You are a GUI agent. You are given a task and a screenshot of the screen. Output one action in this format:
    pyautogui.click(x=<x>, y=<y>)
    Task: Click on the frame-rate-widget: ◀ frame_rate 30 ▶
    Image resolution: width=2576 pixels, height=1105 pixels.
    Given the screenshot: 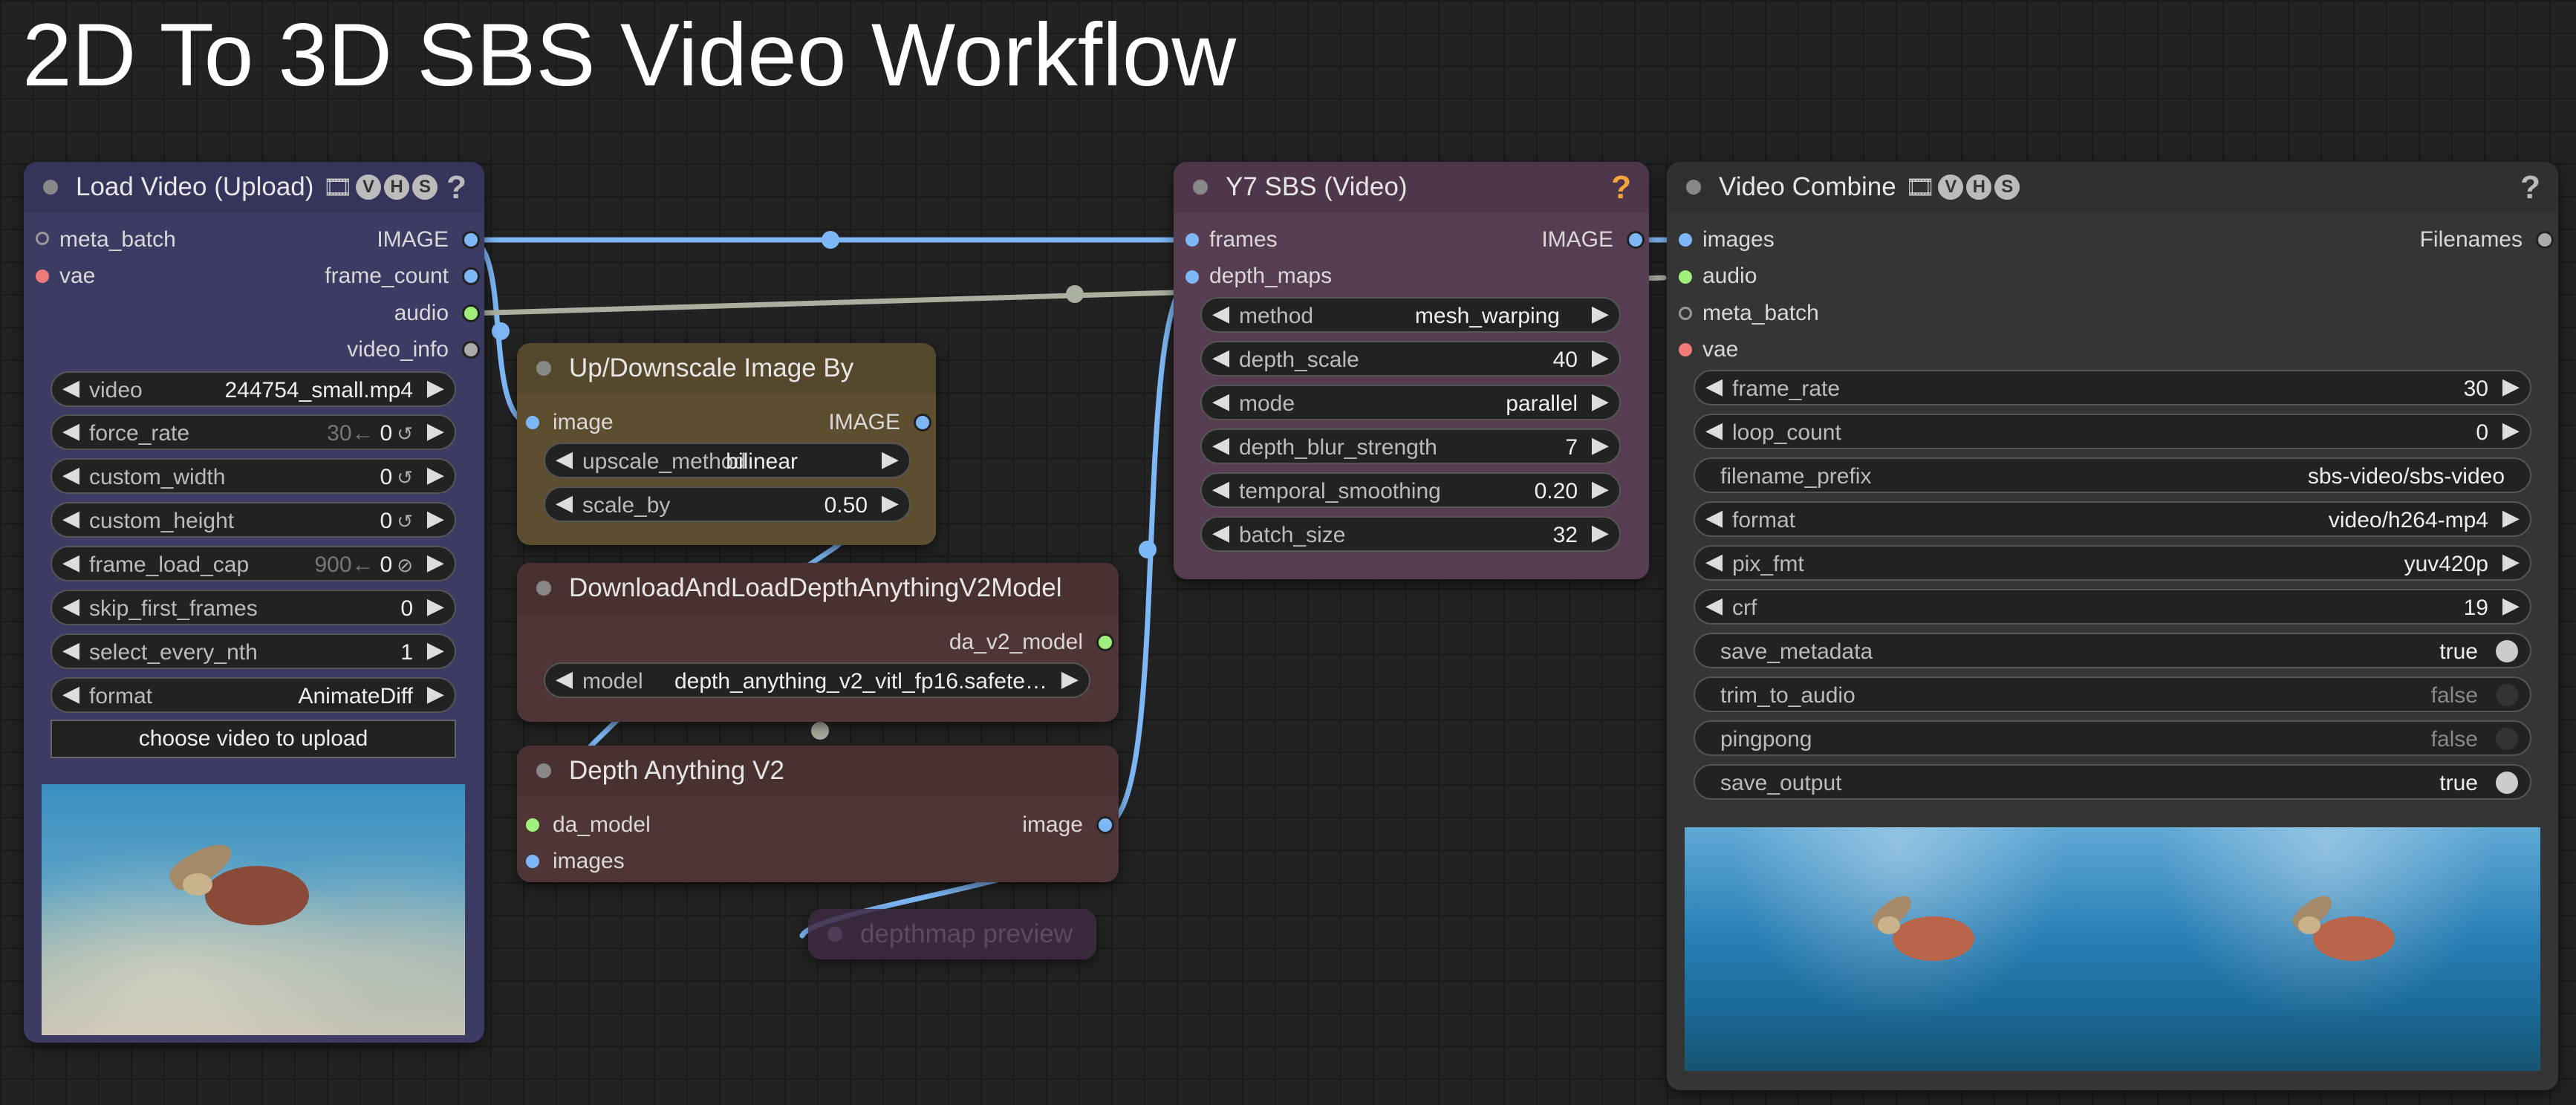 What is the action you would take?
    pyautogui.click(x=2112, y=387)
    